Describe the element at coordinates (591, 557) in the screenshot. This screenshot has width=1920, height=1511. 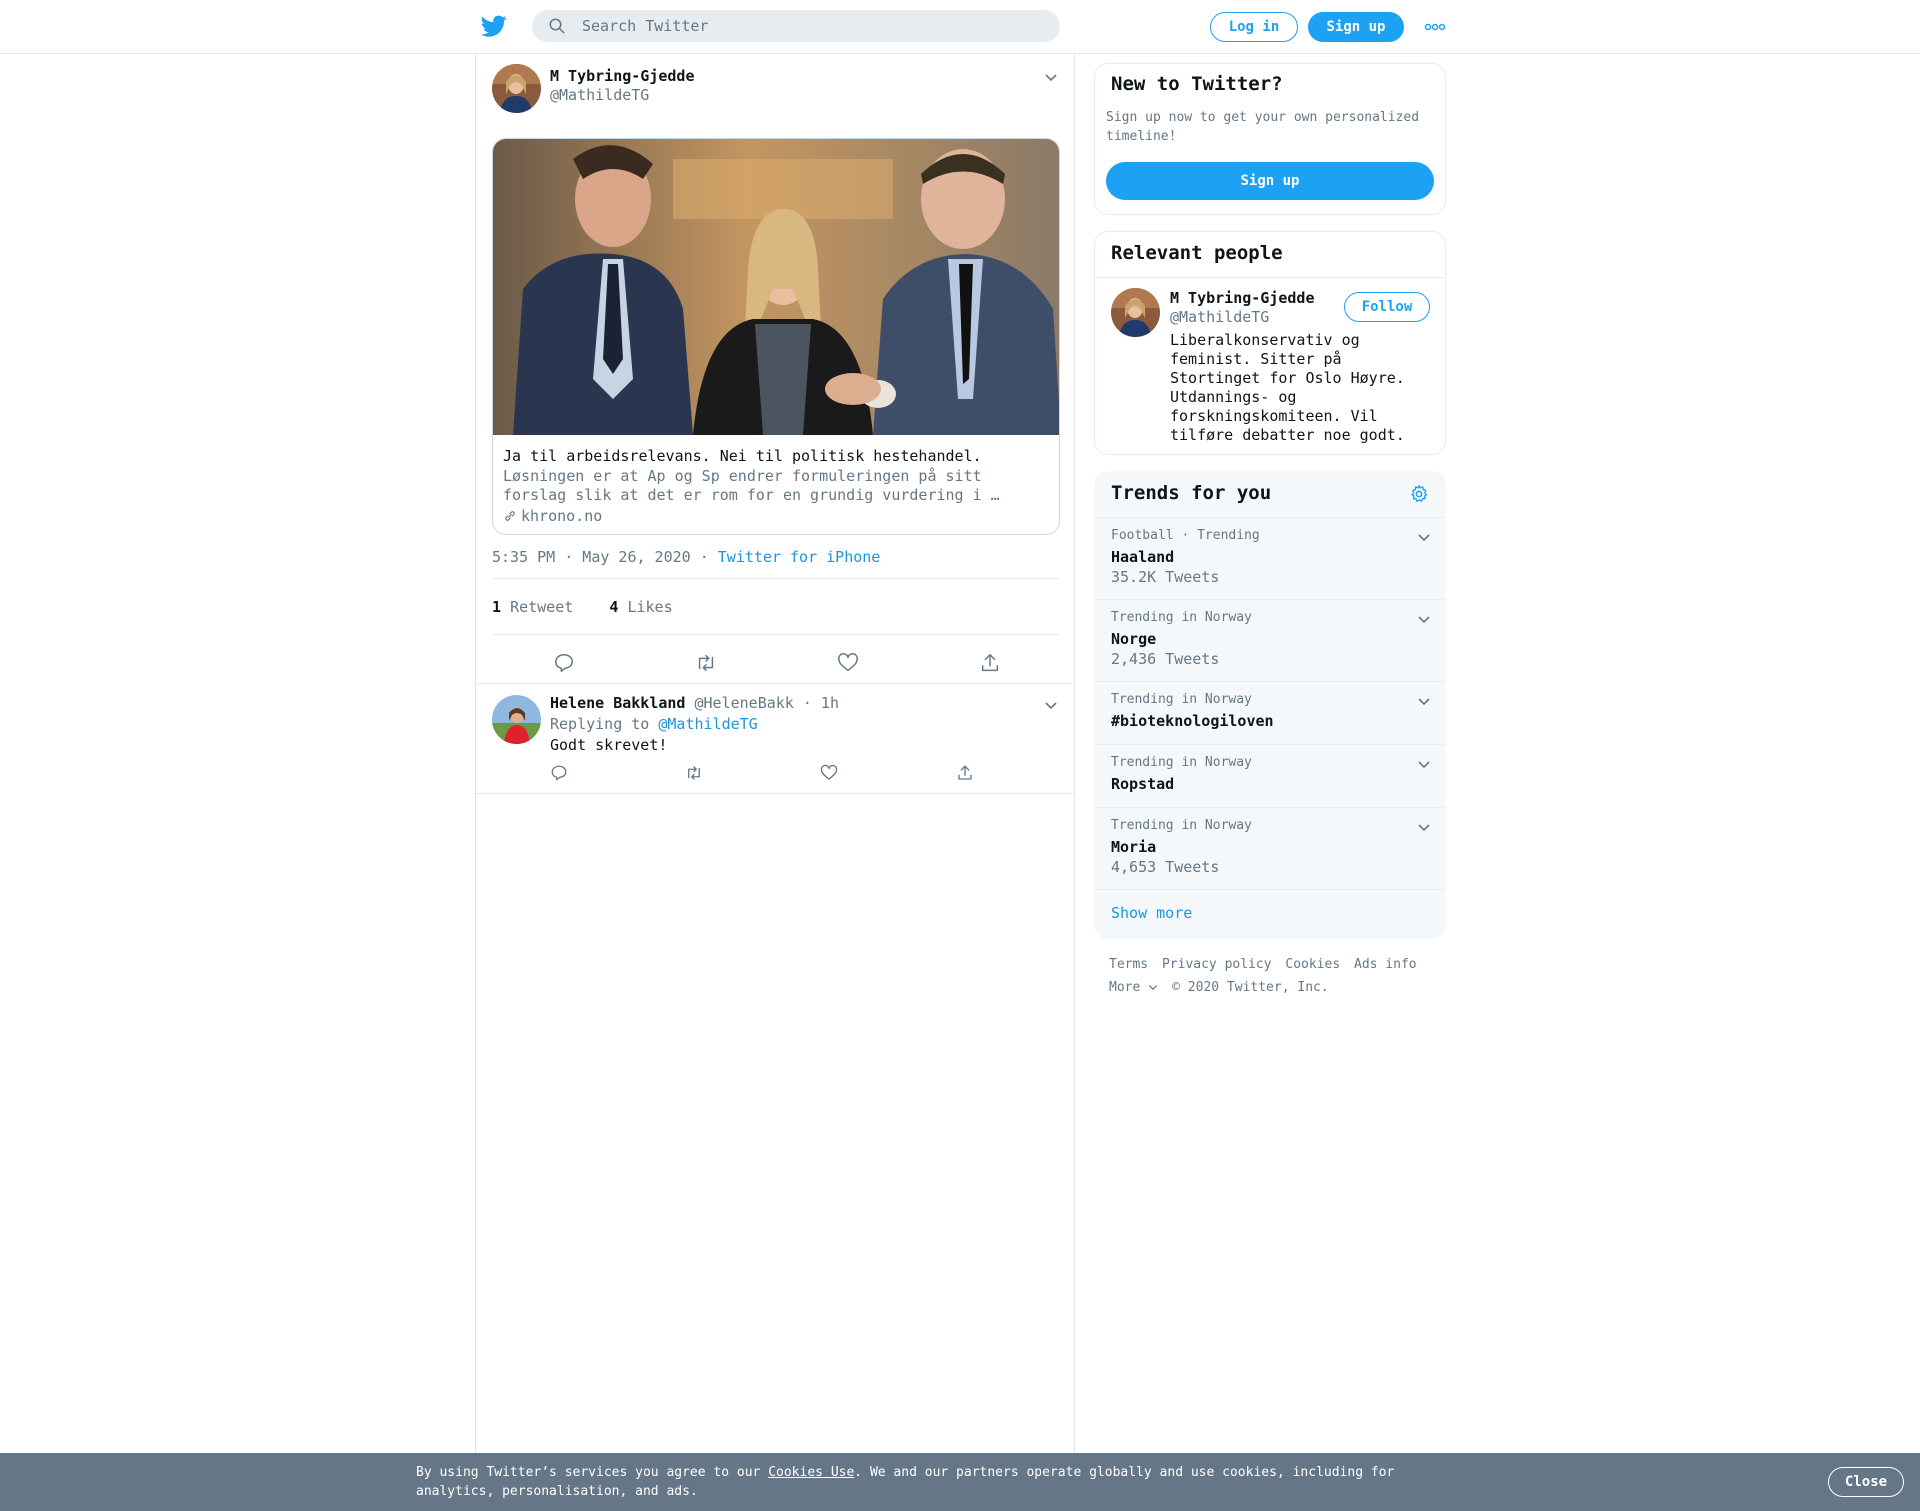
I see `tweet-timestamp: 5:35 PM · May 26, 2020` at that location.